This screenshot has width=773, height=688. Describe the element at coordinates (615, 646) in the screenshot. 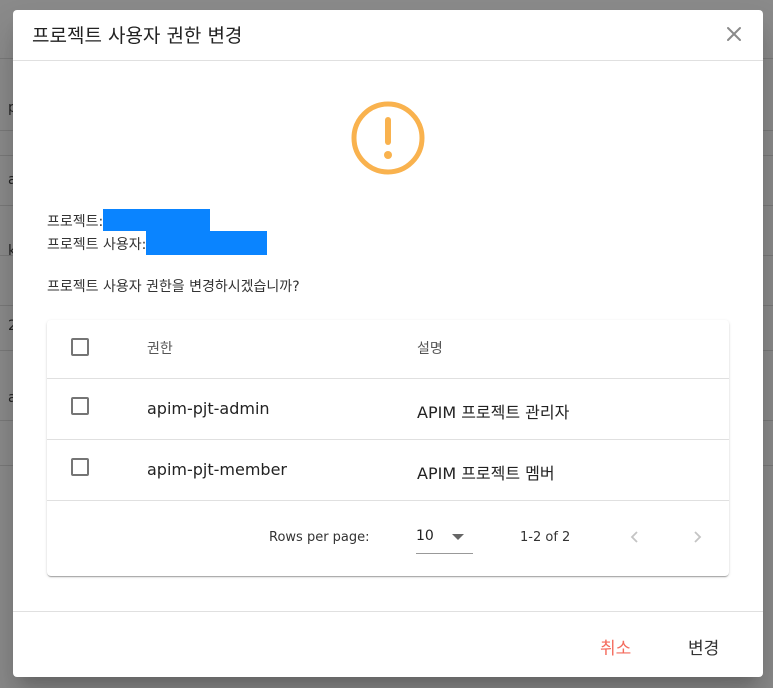

I see `cancel-button: 취소` at that location.